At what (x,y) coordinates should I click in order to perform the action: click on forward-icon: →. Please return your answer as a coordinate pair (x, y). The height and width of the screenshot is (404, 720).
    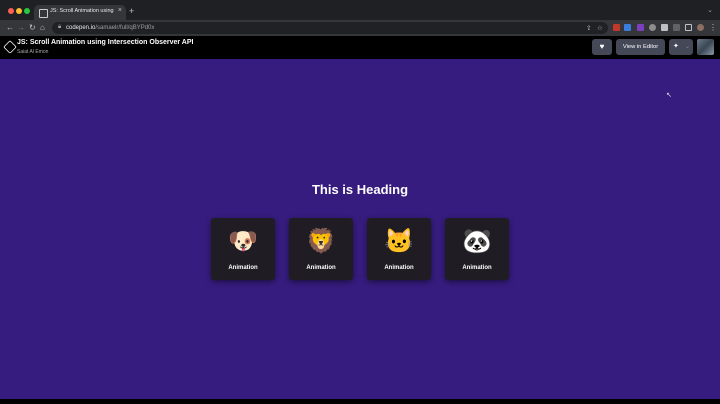
    Looking at the image, I should click on (21, 28).